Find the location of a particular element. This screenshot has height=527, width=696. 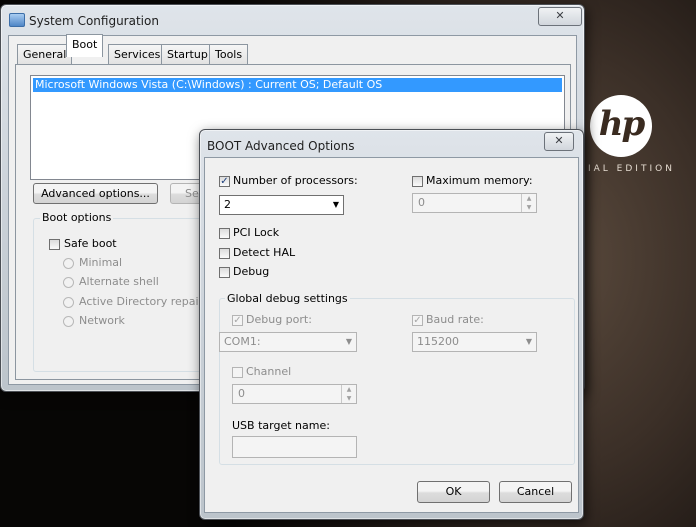

baud-rate-value: 115200 is located at coordinates (438, 341).